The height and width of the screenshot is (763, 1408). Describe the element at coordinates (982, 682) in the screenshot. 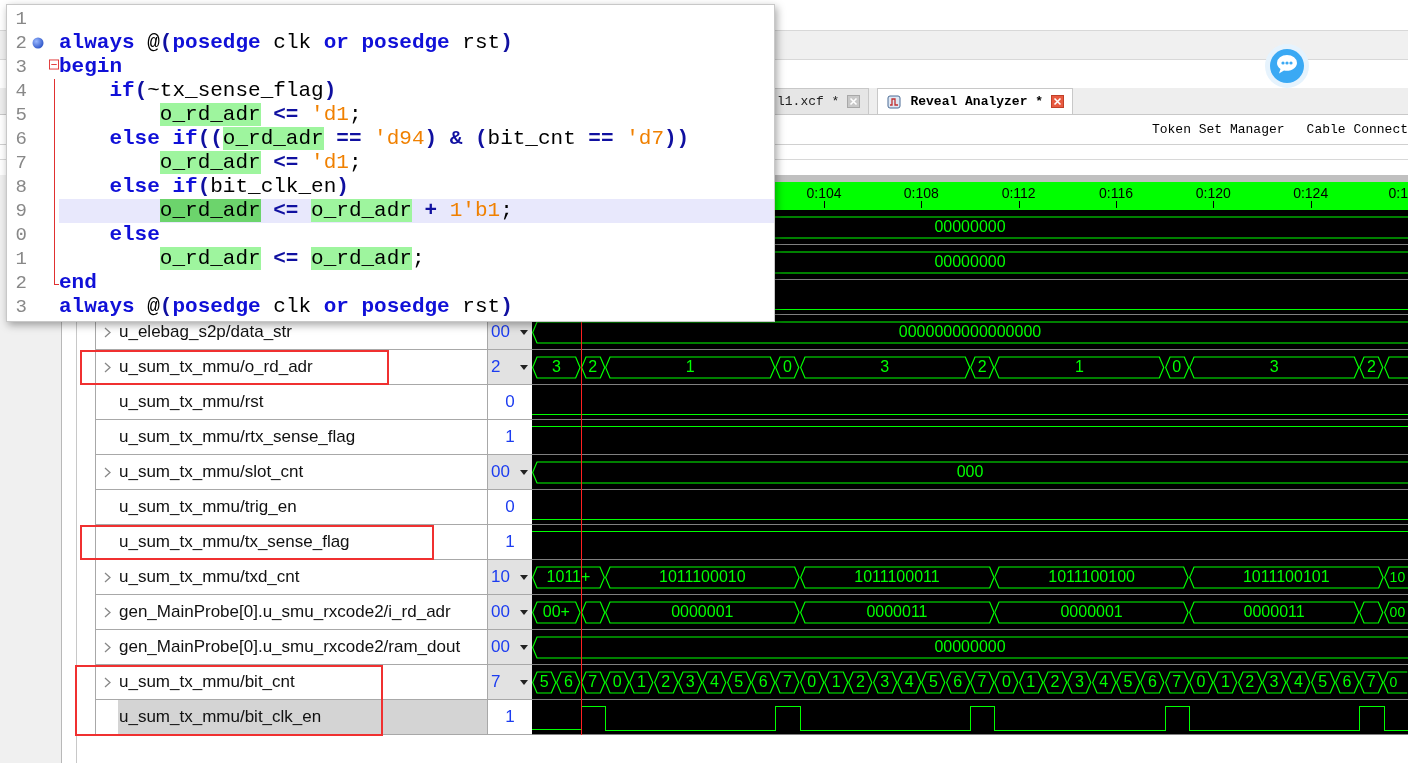

I see `bus-value: 7` at that location.